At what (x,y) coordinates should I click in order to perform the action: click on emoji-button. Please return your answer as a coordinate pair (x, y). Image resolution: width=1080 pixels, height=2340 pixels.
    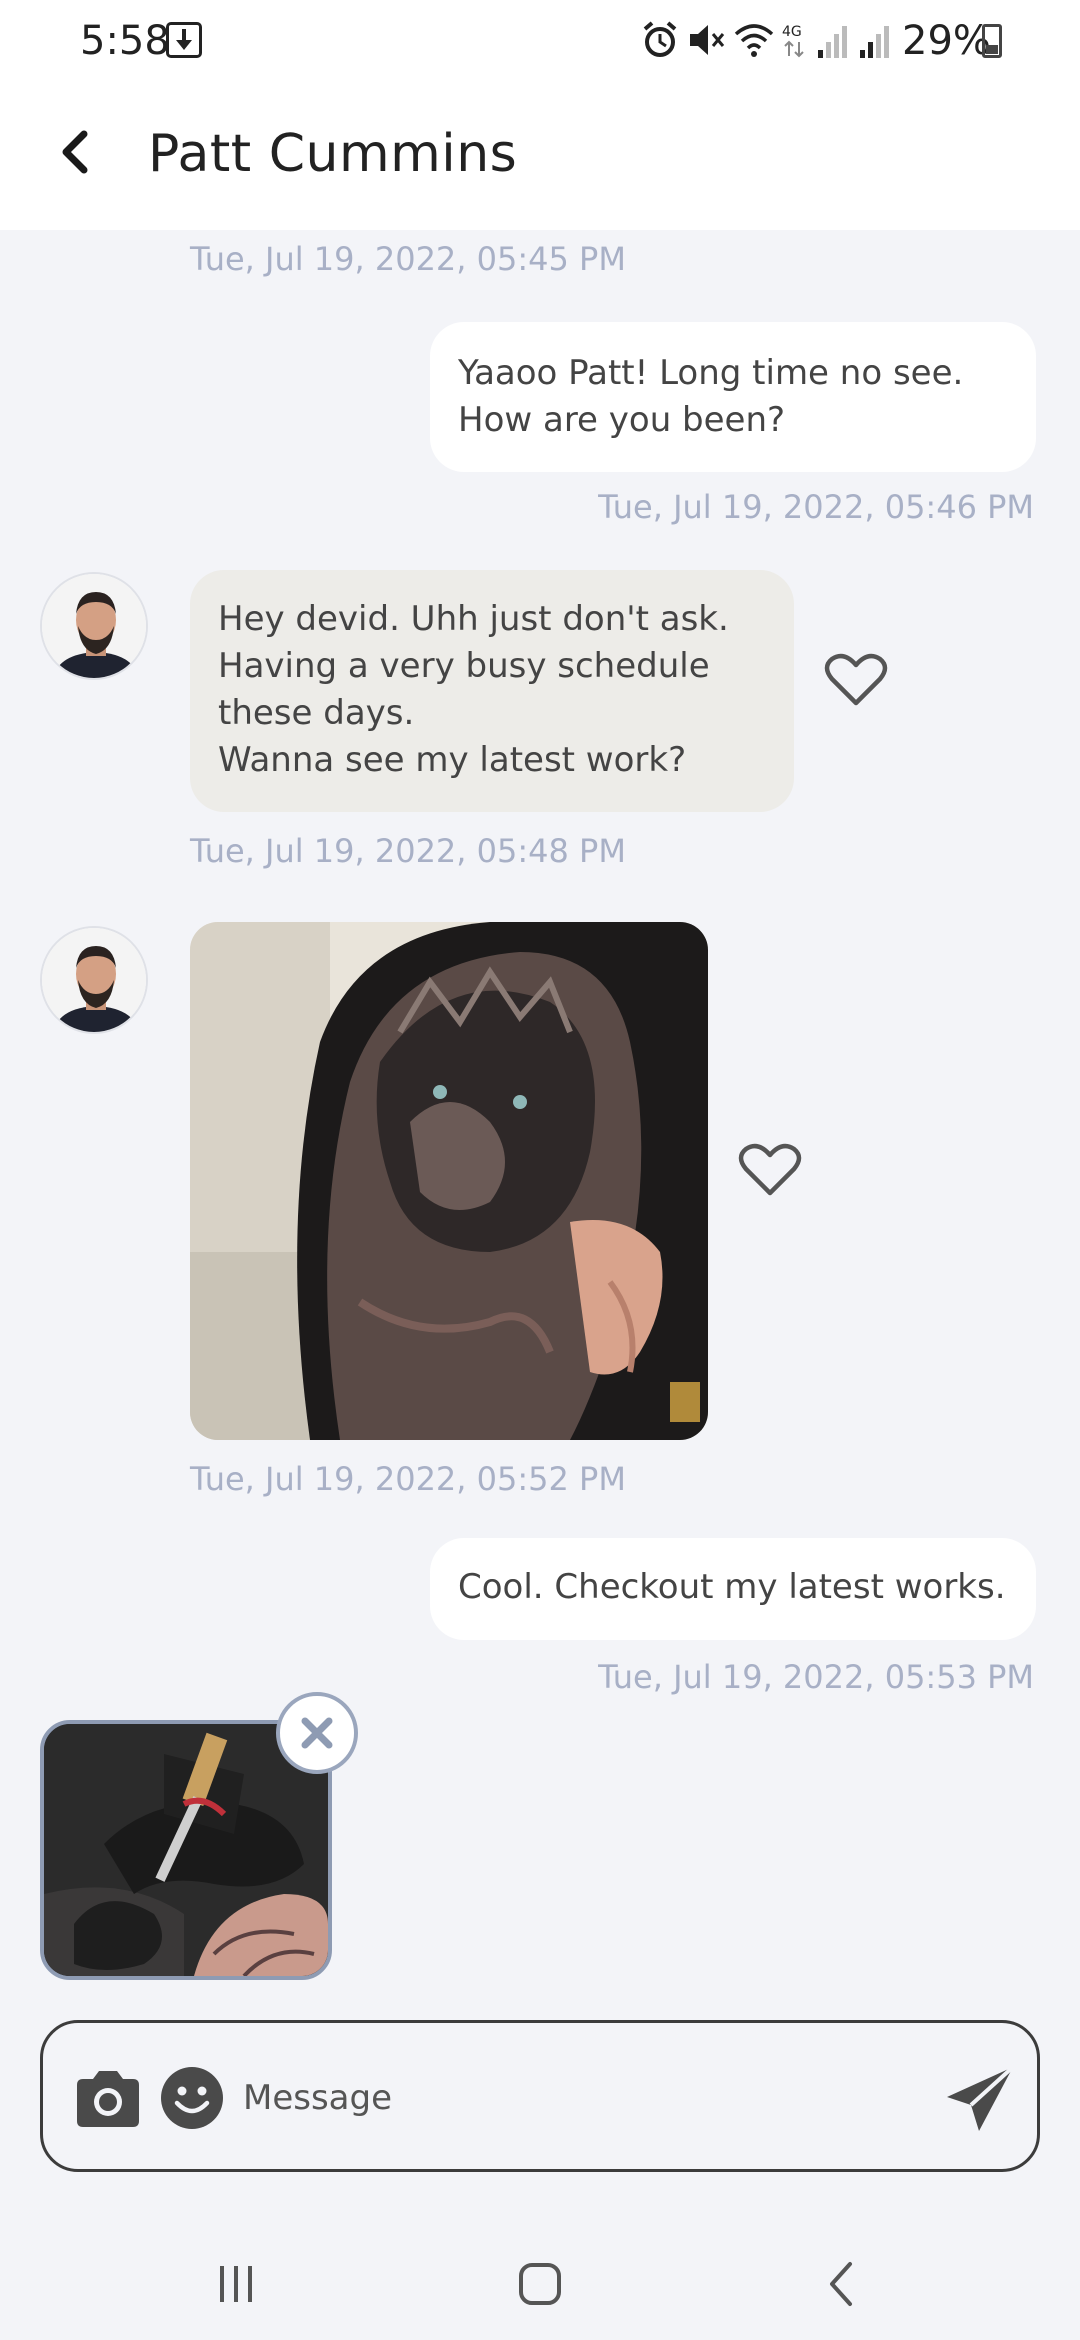
    Looking at the image, I should click on (192, 2098).